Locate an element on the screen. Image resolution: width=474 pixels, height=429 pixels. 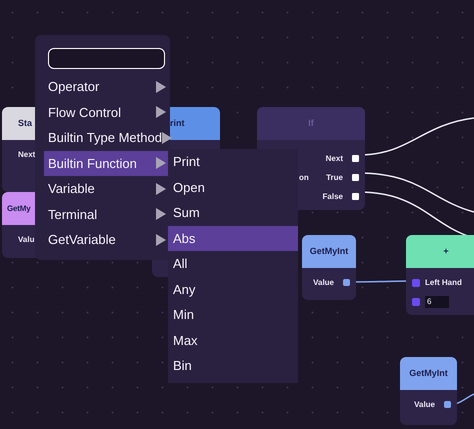
menu-item: Min is located at coordinates (233, 315).